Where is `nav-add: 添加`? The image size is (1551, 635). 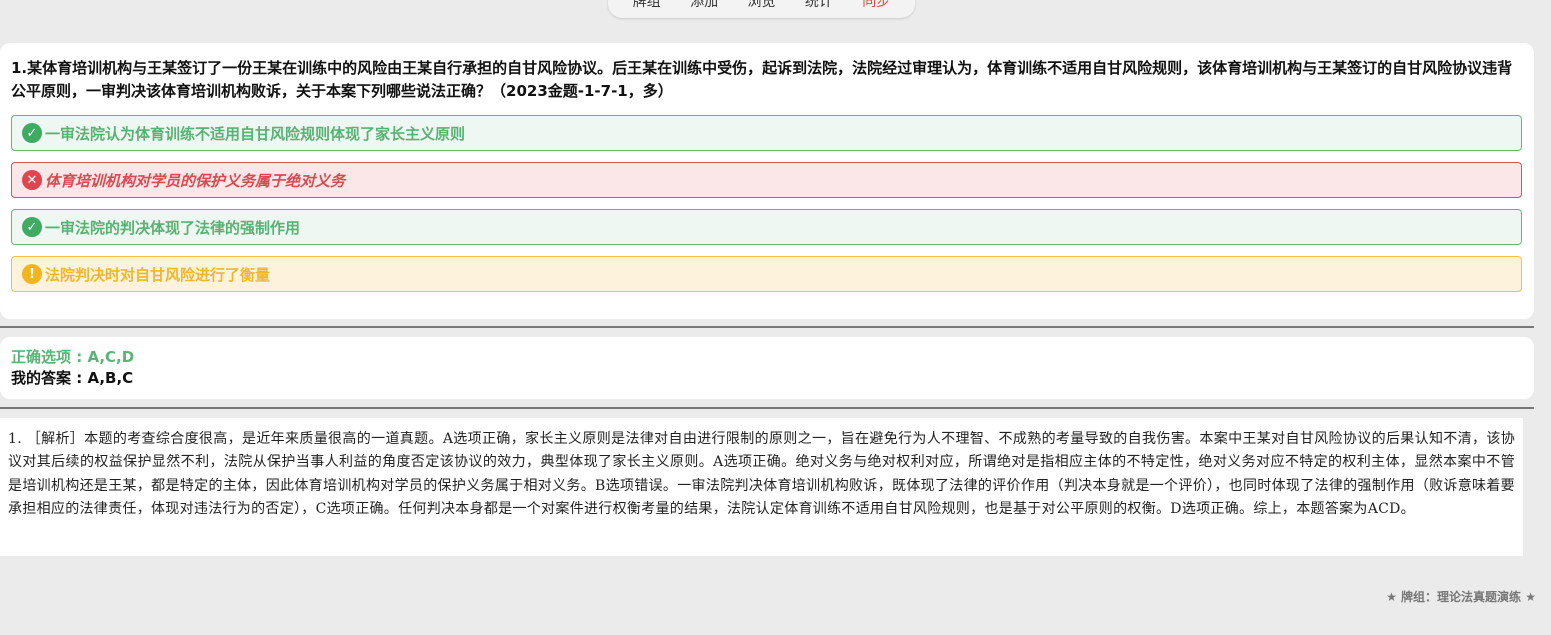 nav-add: 添加 is located at coordinates (704, 6).